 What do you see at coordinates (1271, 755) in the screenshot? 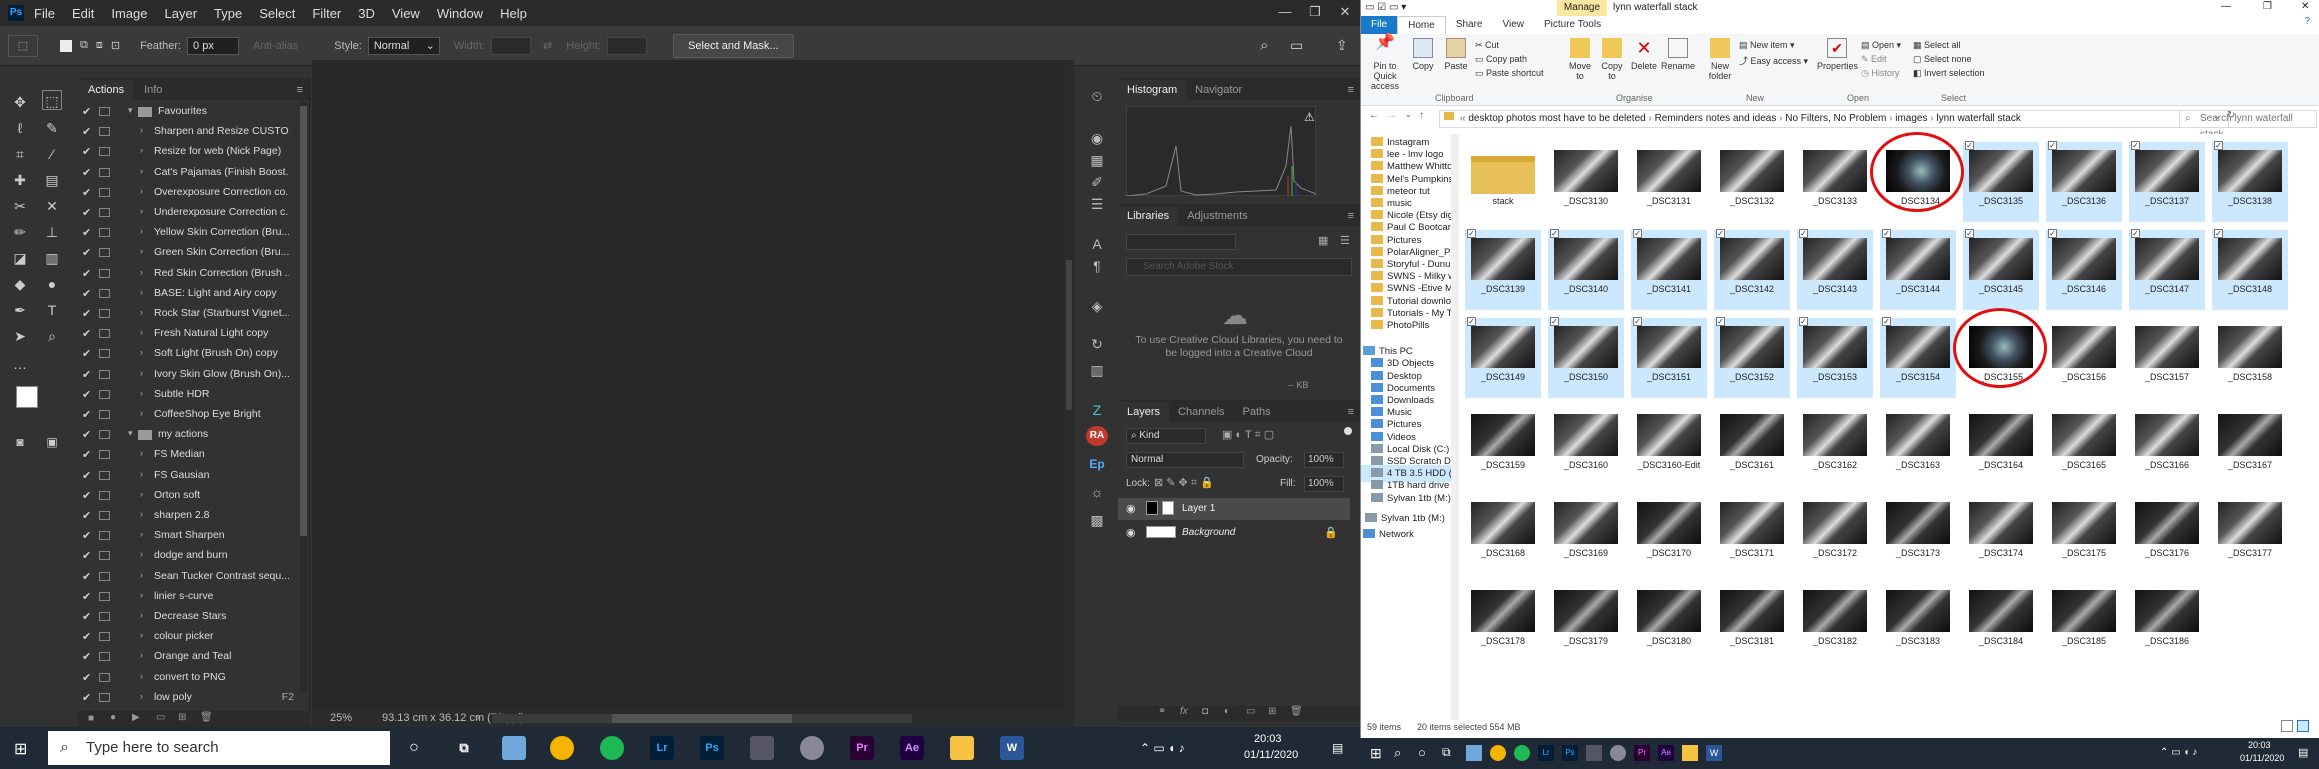
I see `clock-date: 01/11/2020` at bounding box center [1271, 755].